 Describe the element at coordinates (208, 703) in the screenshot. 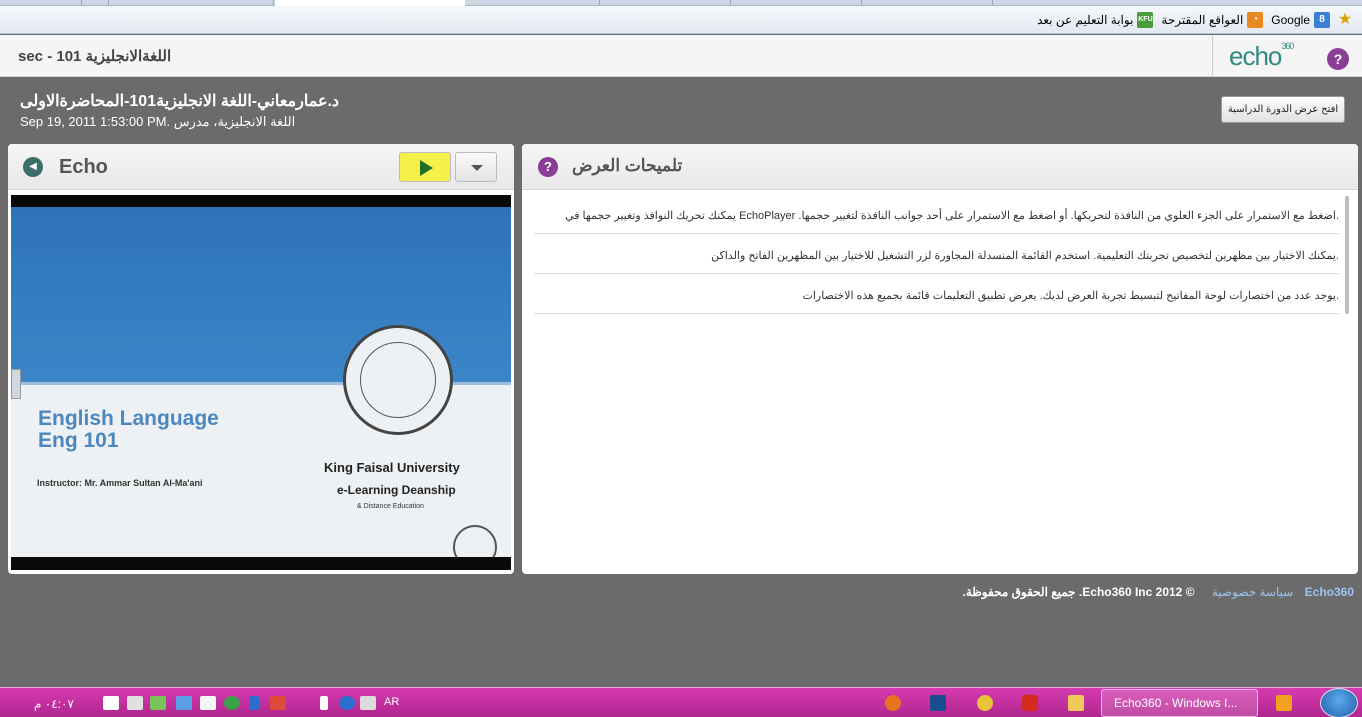

I see `tray-flag-icon` at that location.